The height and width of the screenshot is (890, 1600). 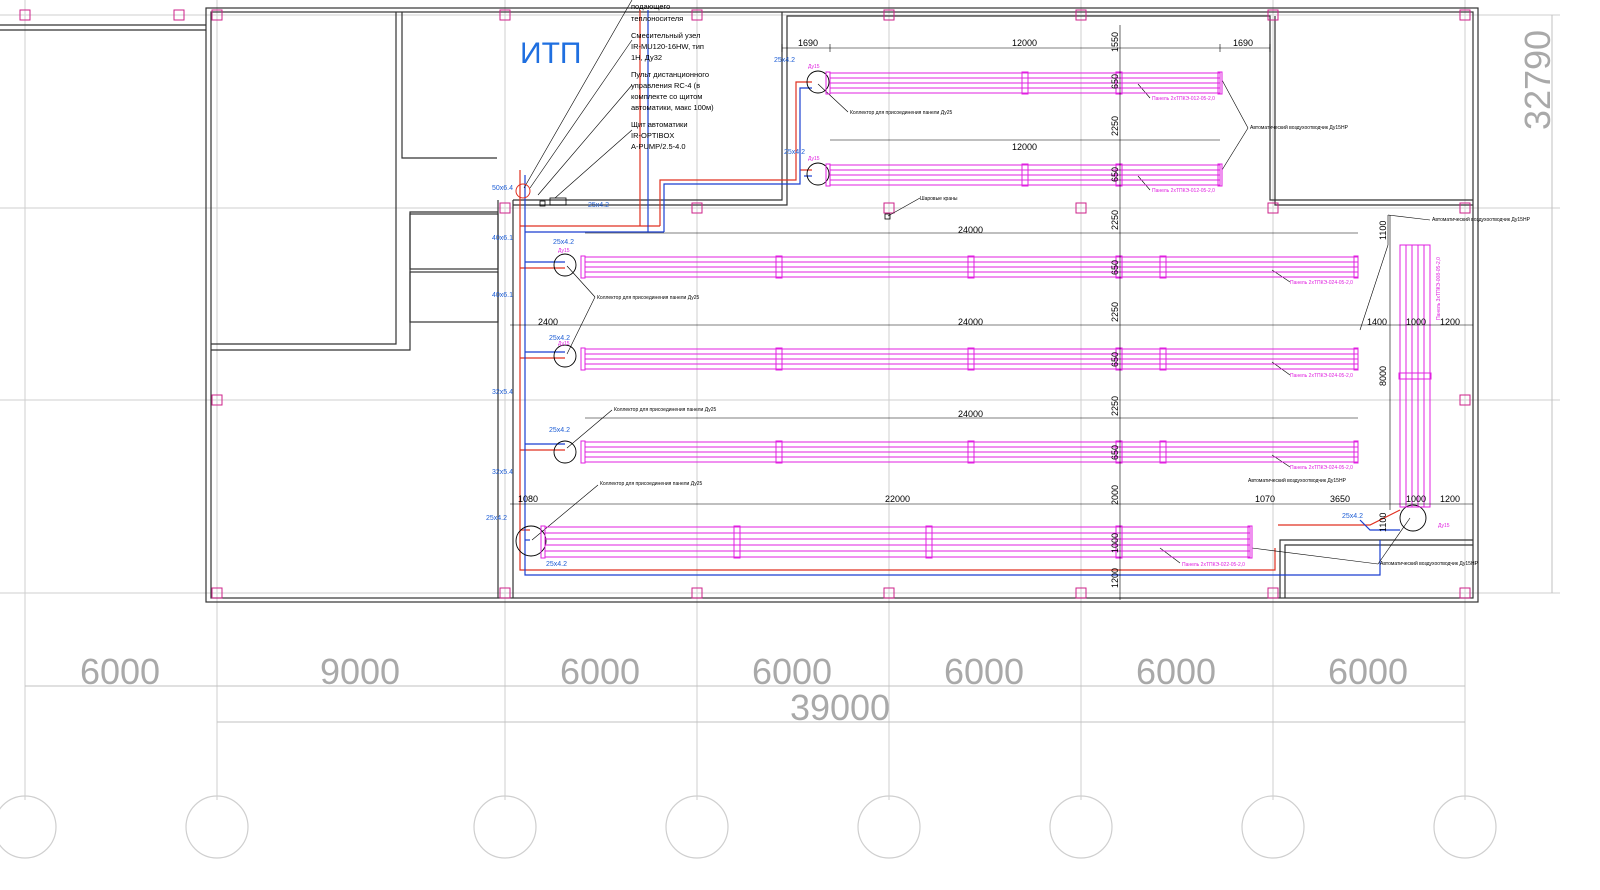 What do you see at coordinates (1340, 499) in the screenshot?
I see `svg-text: 3650` at bounding box center [1340, 499].